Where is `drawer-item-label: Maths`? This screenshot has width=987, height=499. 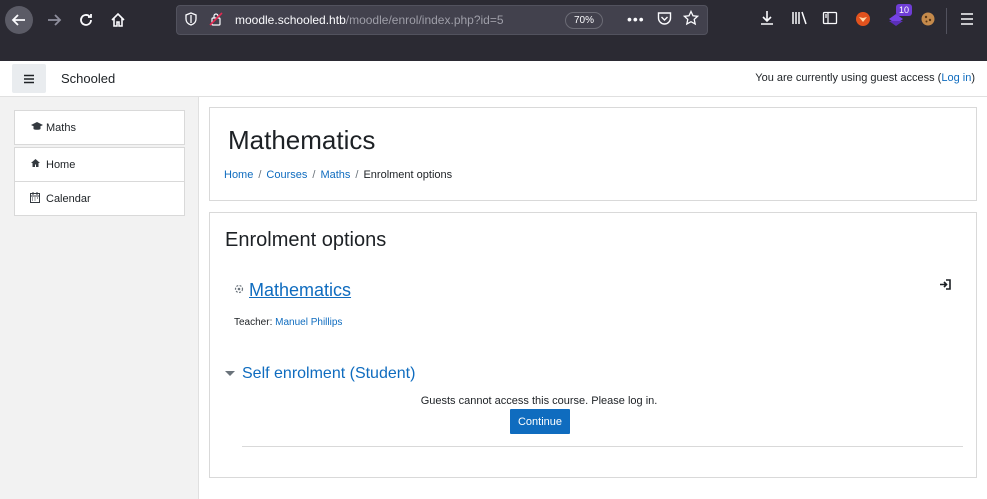
drawer-item-label: Maths is located at coordinates (61, 127).